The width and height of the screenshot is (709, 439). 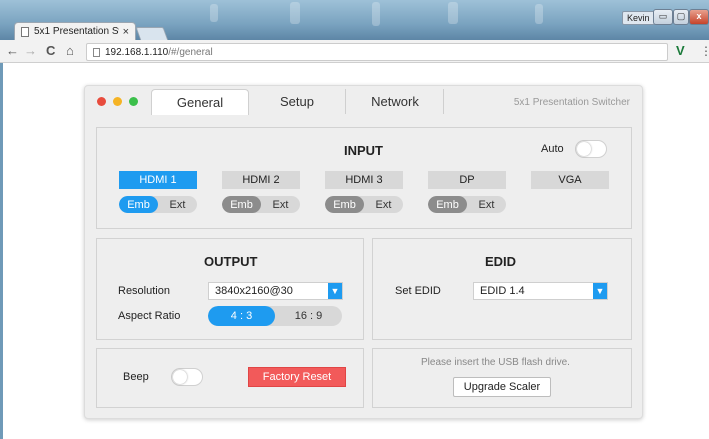 I want to click on aspect-ratio-selector: 4 : 3 16 : 9, so click(x=275, y=316).